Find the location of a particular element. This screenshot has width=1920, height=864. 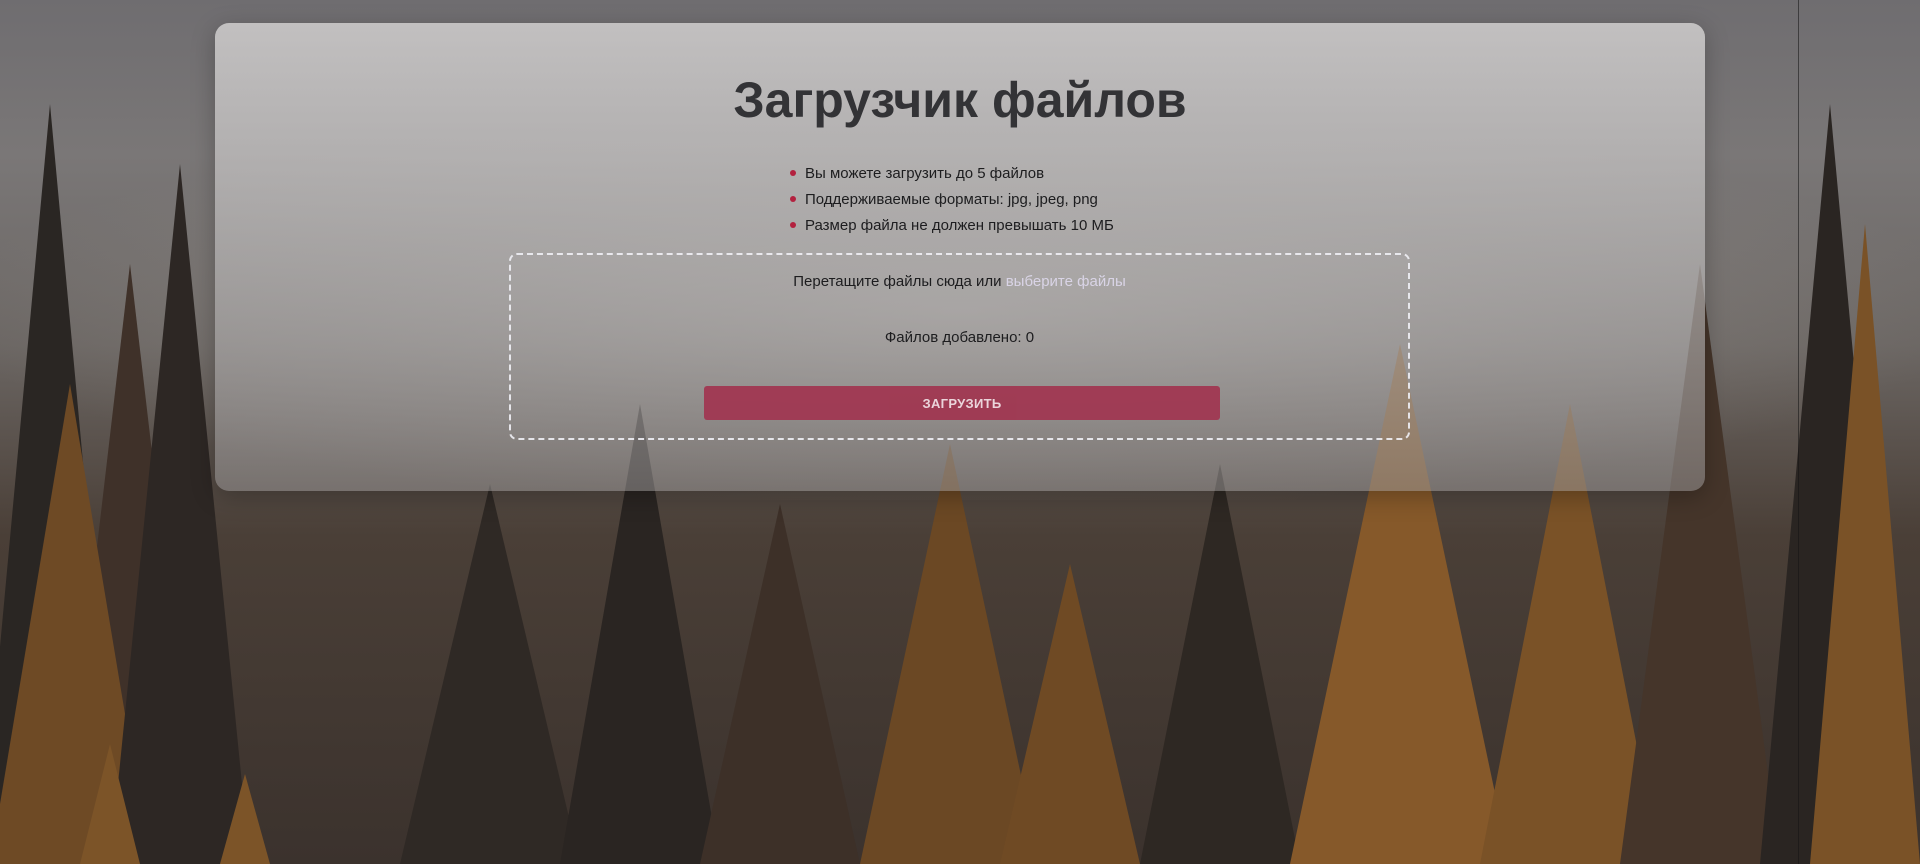

rule-text: Размер файла не должен превышать 10 МБ is located at coordinates (959, 225).